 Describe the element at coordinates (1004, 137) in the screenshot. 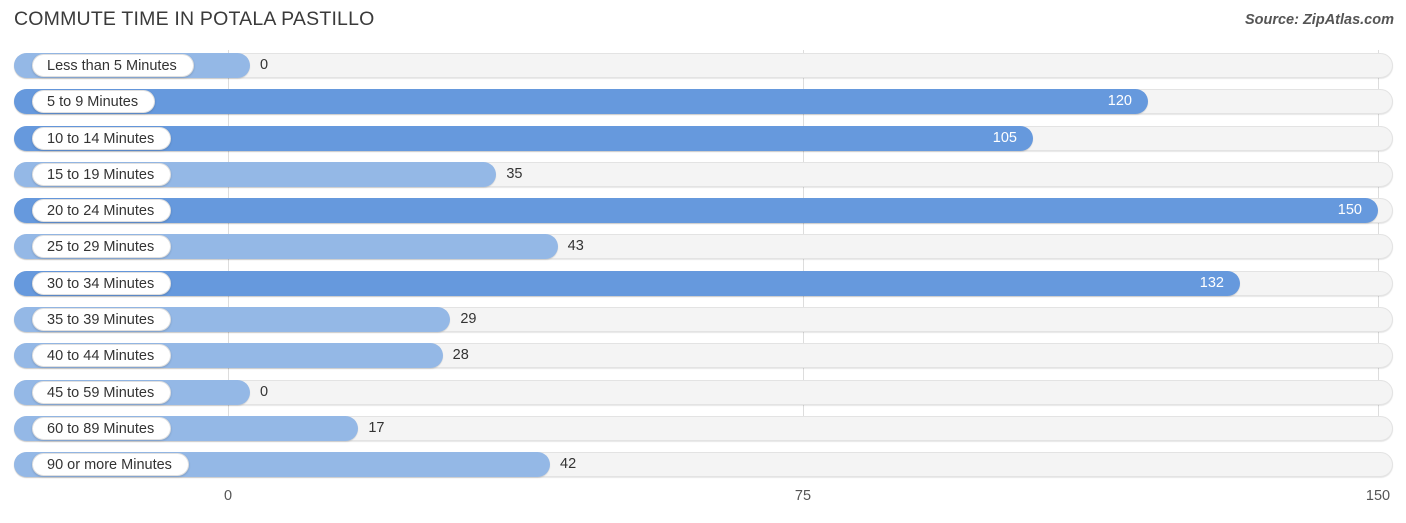

I see `bar-value-label: 105` at that location.